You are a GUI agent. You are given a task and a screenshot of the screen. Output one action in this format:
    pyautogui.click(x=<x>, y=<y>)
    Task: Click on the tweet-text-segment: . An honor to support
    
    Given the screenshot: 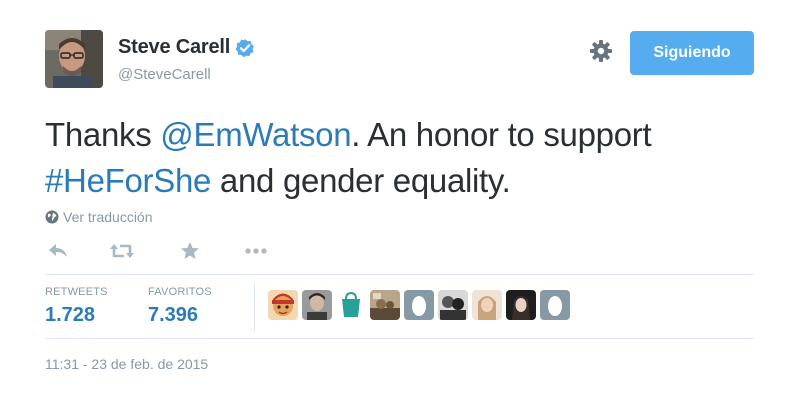 What is the action you would take?
    pyautogui.click(x=501, y=134)
    